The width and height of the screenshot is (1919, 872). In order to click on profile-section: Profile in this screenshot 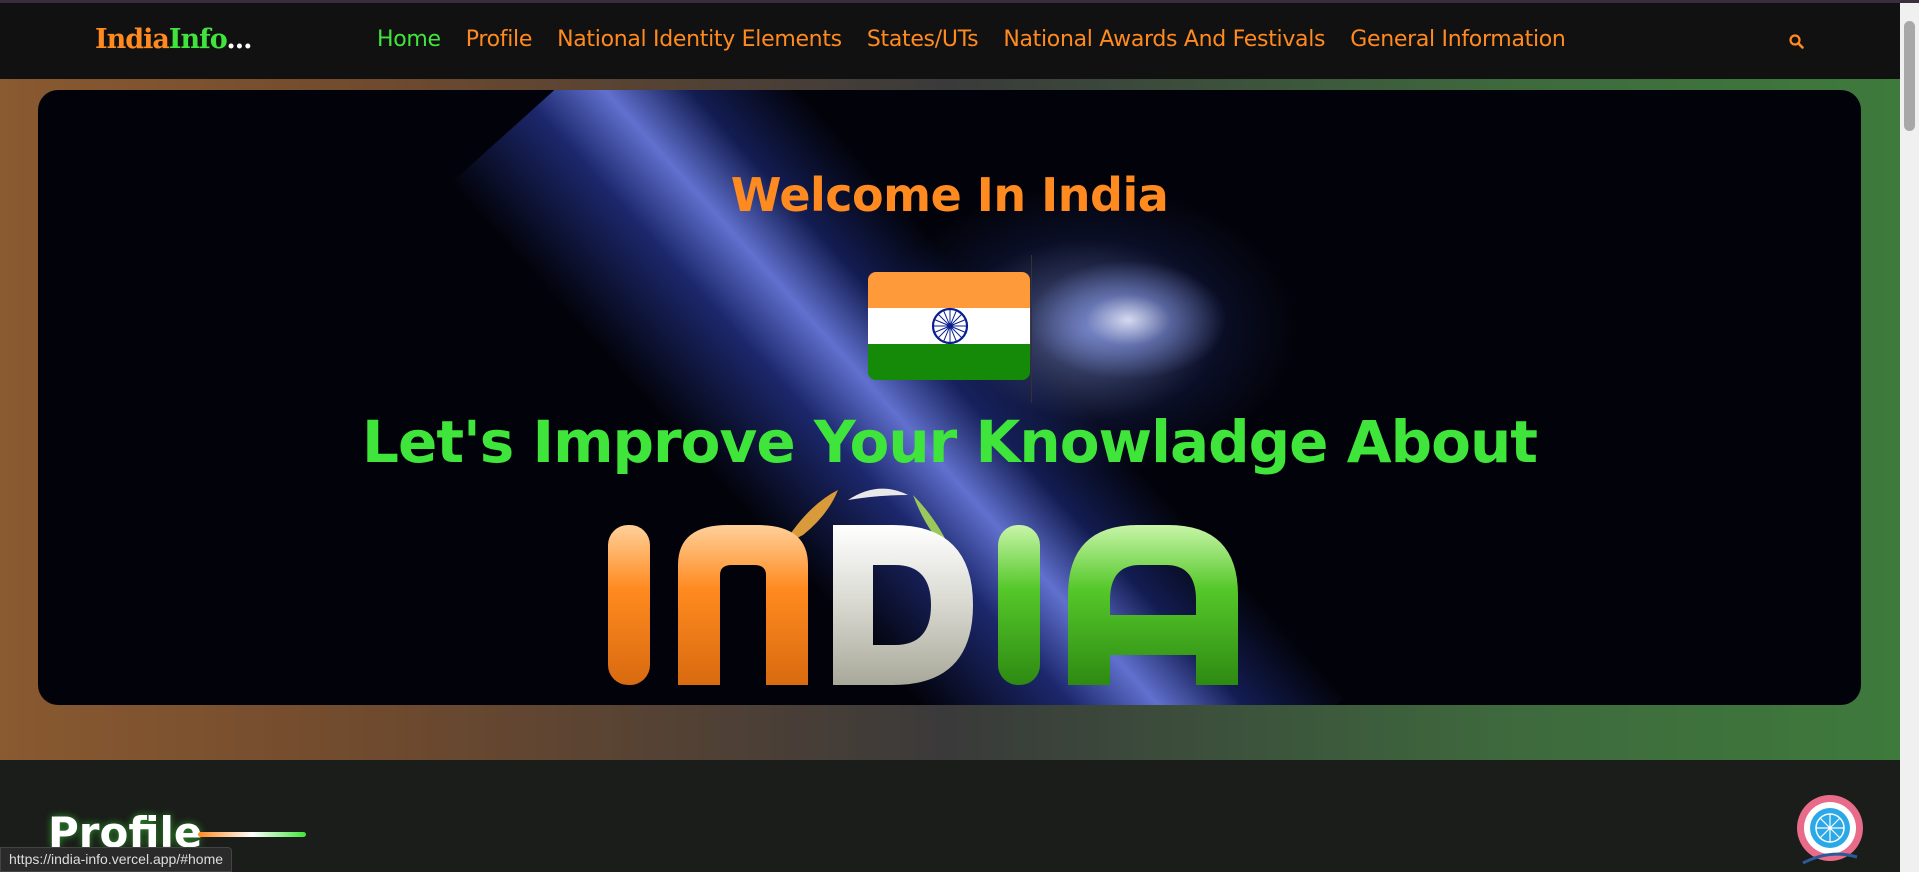, I will do `click(950, 816)`.